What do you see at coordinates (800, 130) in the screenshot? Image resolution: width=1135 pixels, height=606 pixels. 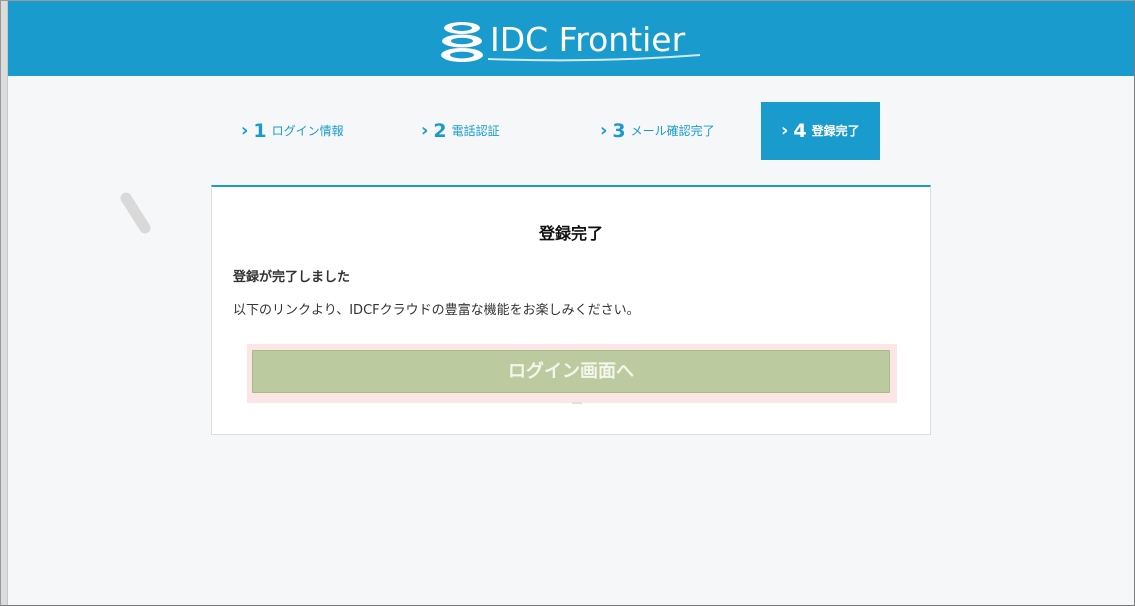 I see `step-number: 4` at bounding box center [800, 130].